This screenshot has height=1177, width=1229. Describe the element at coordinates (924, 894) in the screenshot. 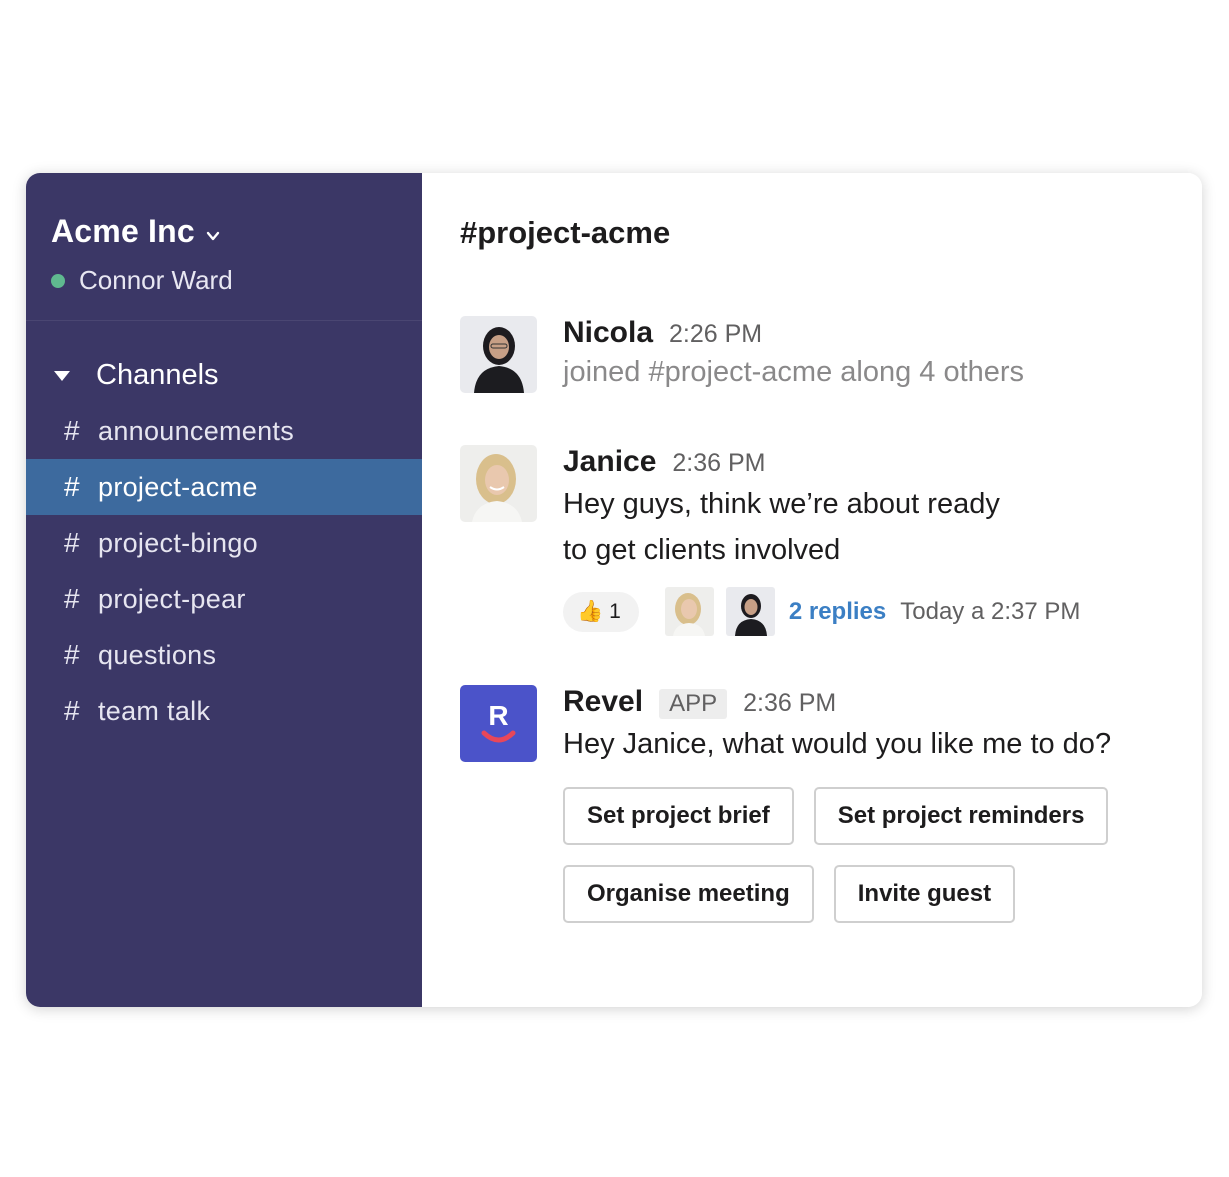

I see `invite-guest-button: Invite guest` at that location.